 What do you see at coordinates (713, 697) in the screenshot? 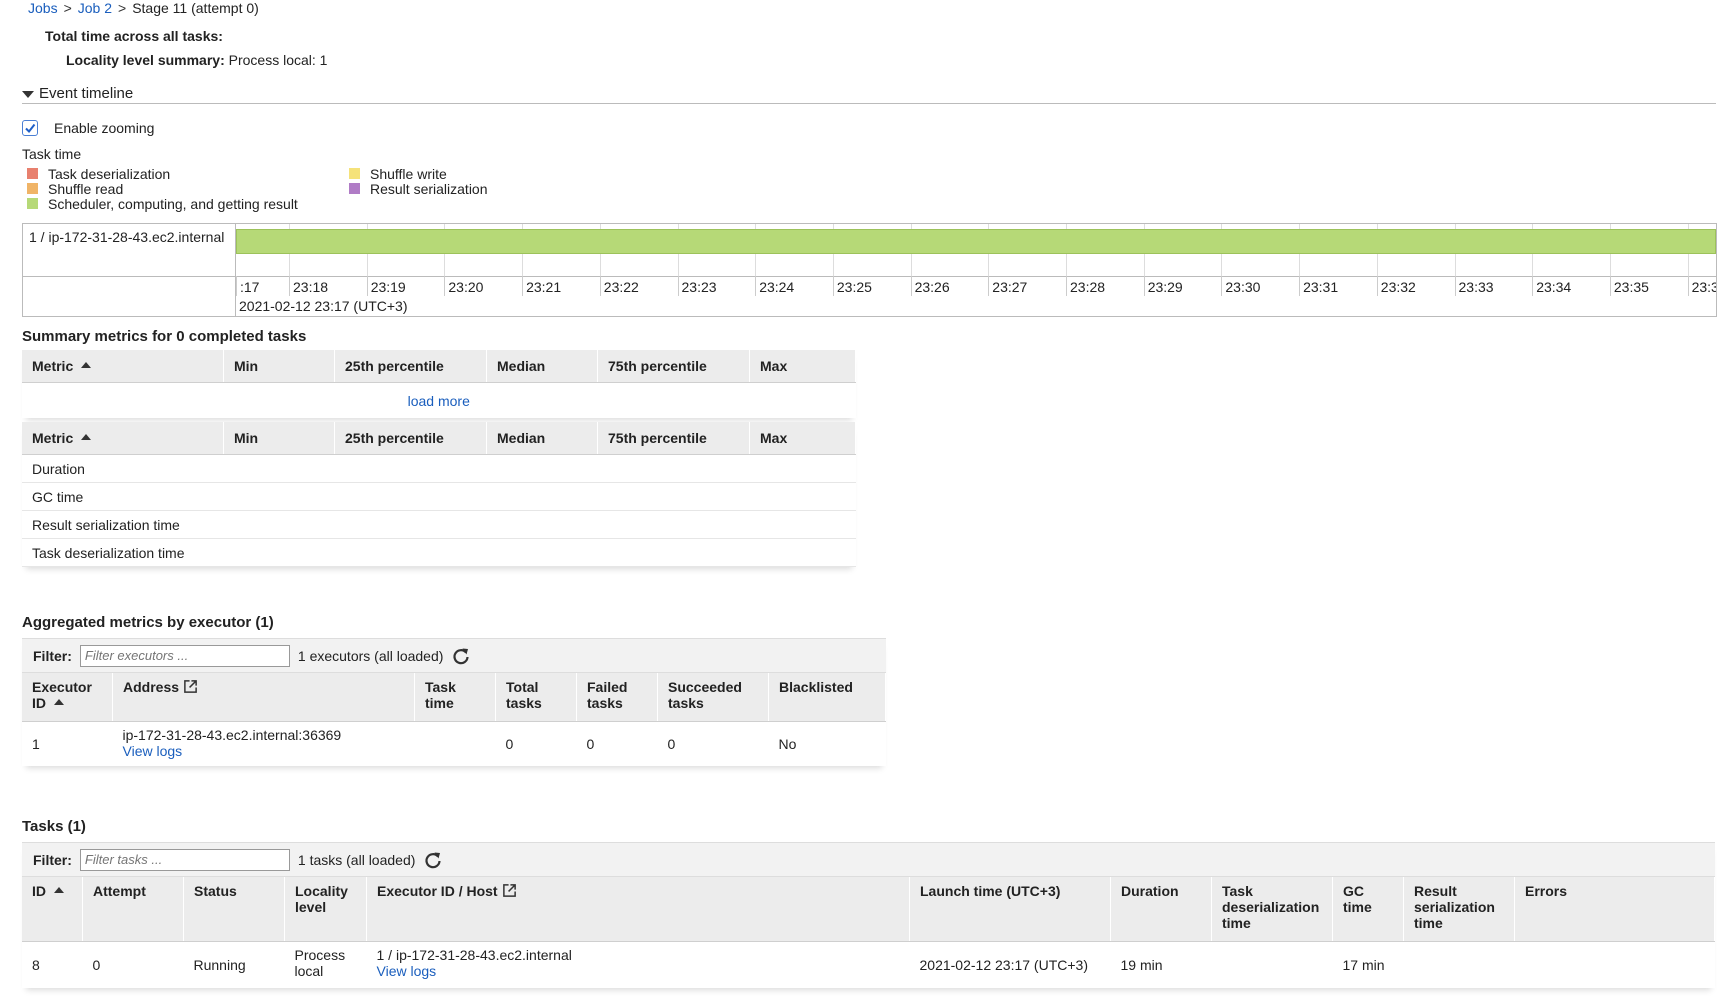
I see `column-header-succeeded-tasks: Succeeded tasks` at bounding box center [713, 697].